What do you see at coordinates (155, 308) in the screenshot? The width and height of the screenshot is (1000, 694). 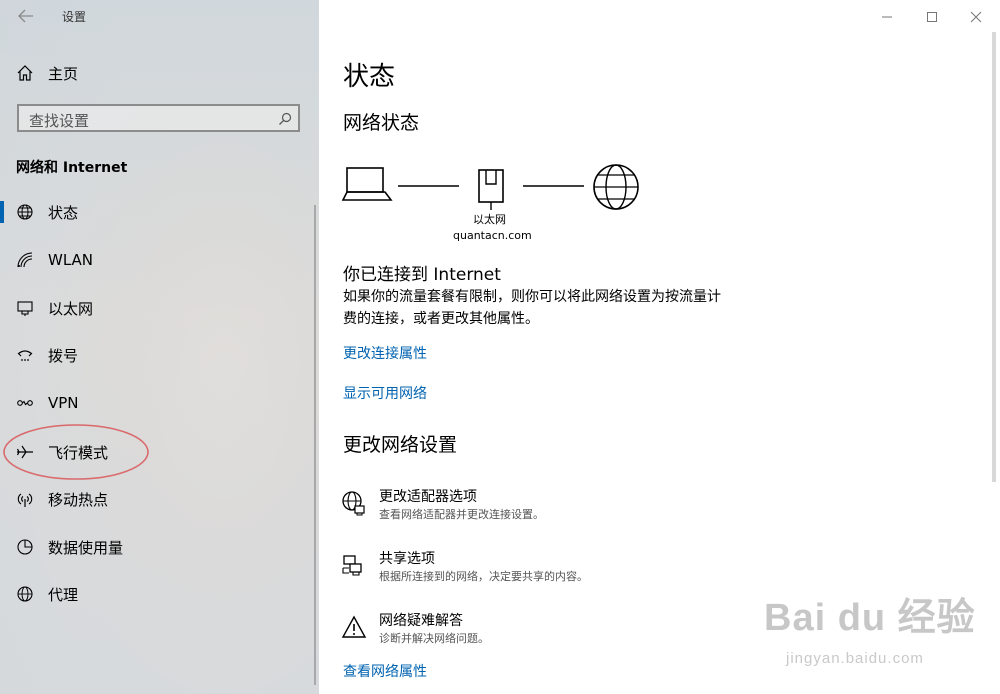 I see `sidebar-item-ethernet: 以太网` at bounding box center [155, 308].